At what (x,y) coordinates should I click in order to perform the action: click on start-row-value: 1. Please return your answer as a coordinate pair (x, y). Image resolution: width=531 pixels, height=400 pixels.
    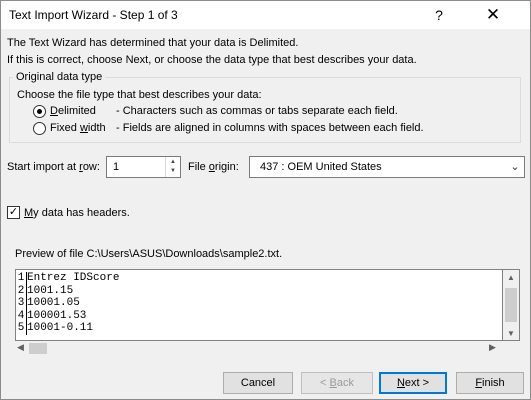
    Looking at the image, I should click on (116, 167).